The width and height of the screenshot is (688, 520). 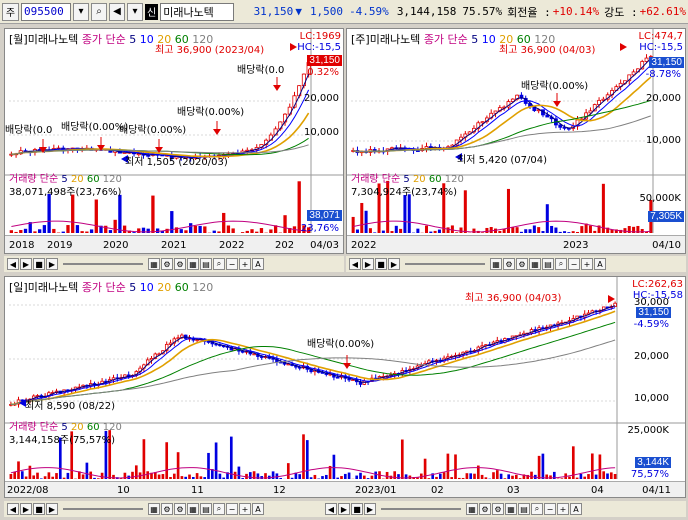 What do you see at coordinates (321, 98) in the screenshot?
I see `y-tick: 20,000` at bounding box center [321, 98].